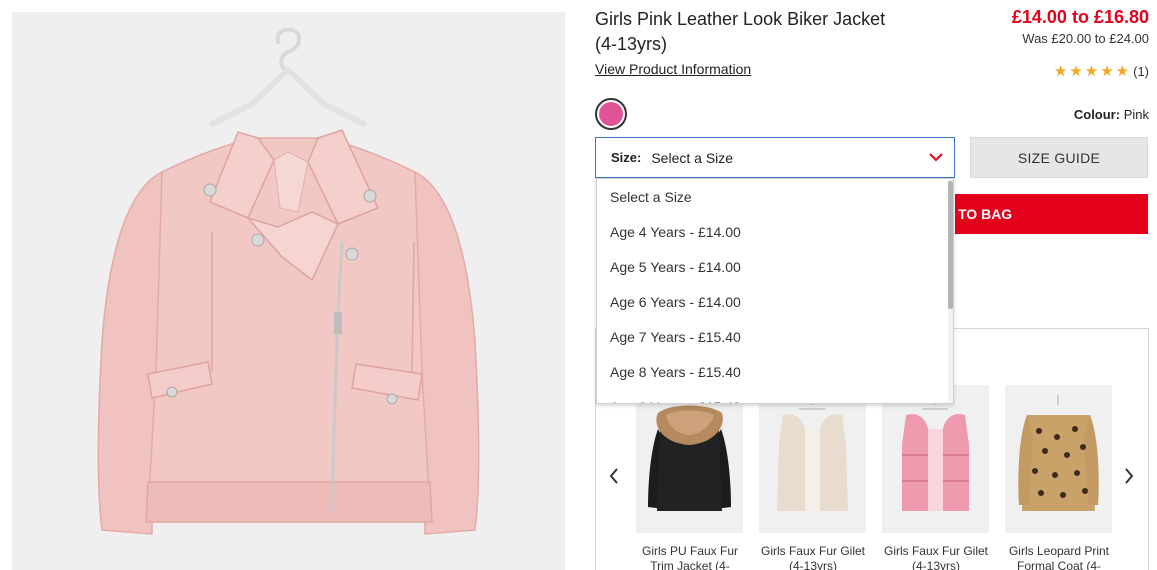  What do you see at coordinates (985, 214) in the screenshot?
I see `add-to-bag-label: TO BAG` at bounding box center [985, 214].